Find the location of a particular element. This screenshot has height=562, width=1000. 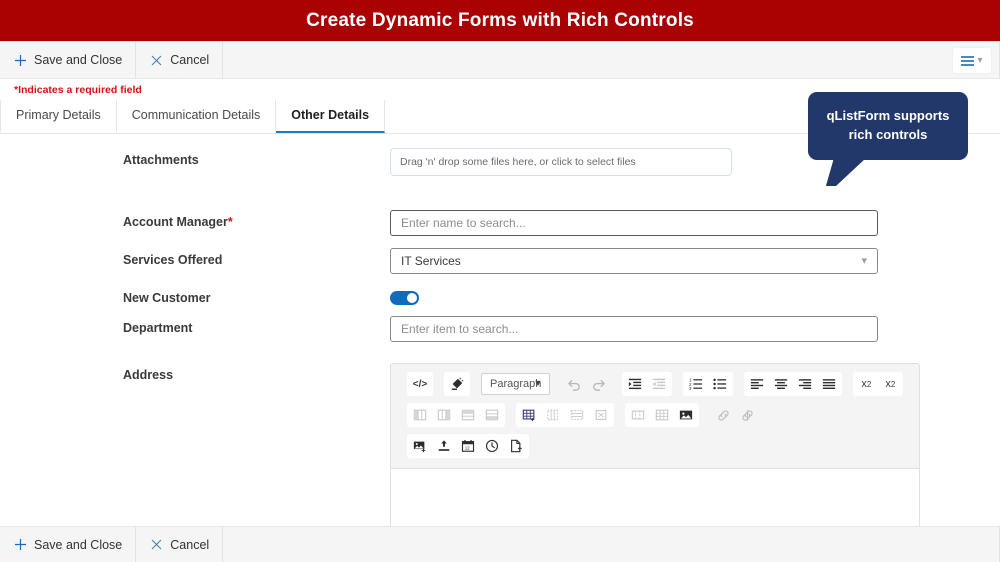

rte-group-align is located at coordinates (793, 384).